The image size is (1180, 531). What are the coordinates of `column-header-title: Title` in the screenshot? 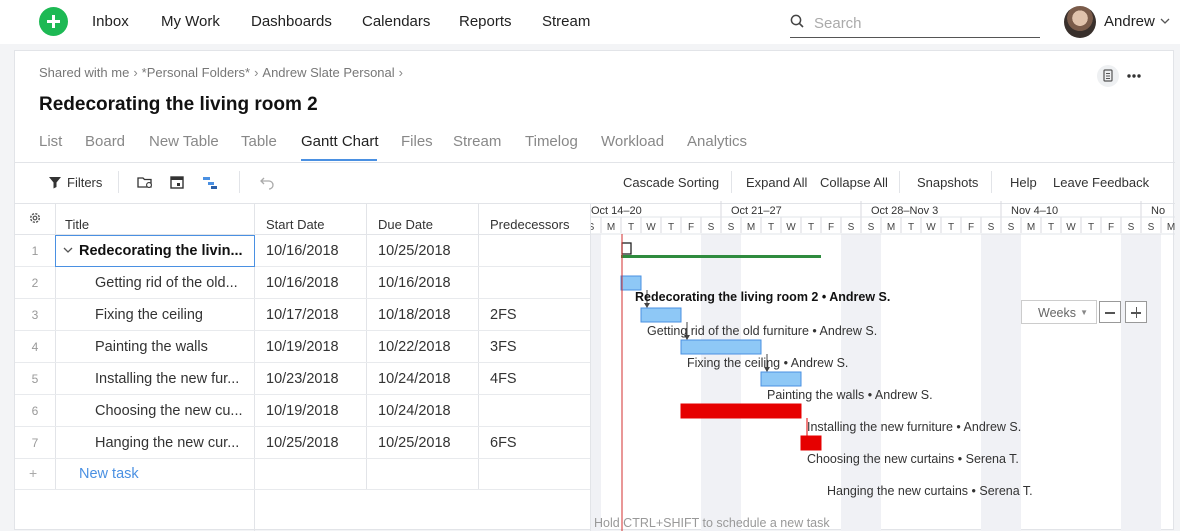 It's located at (77, 224).